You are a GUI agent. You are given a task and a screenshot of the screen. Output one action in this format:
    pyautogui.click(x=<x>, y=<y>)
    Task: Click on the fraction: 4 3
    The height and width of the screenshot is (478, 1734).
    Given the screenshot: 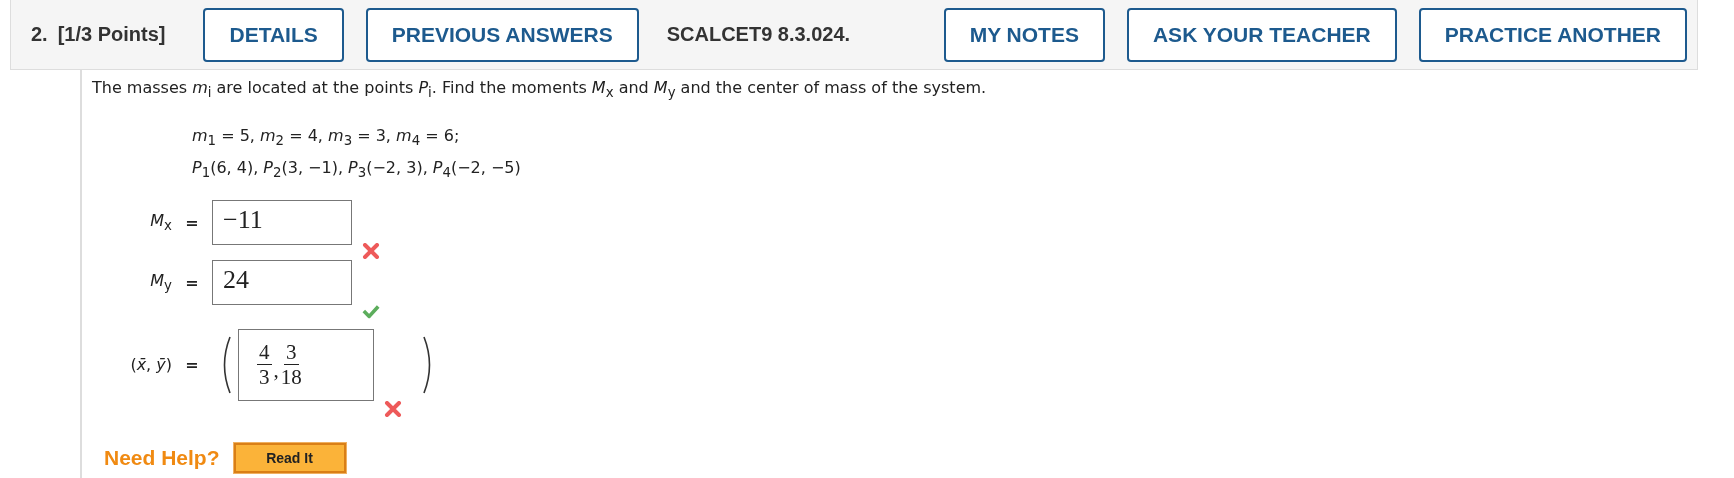 What is the action you would take?
    pyautogui.click(x=264, y=365)
    